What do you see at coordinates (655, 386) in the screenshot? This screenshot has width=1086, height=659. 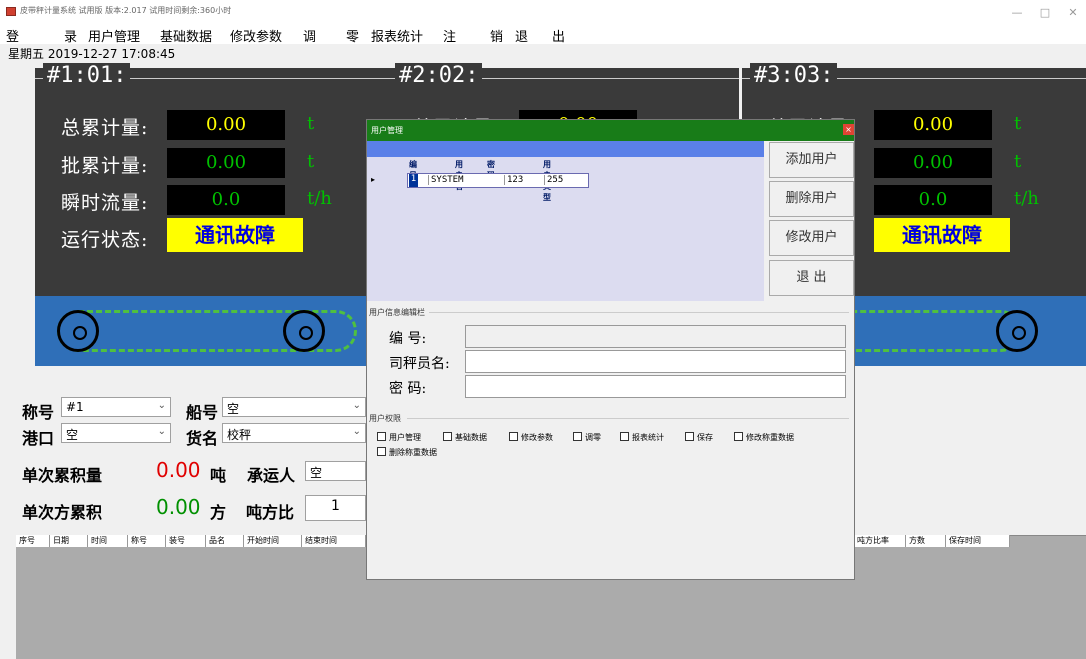 I see `password-field` at bounding box center [655, 386].